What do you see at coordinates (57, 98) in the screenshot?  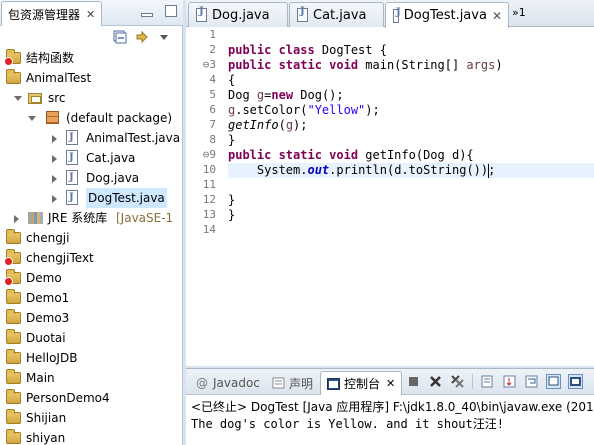 I see `tree-item-label: src` at bounding box center [57, 98].